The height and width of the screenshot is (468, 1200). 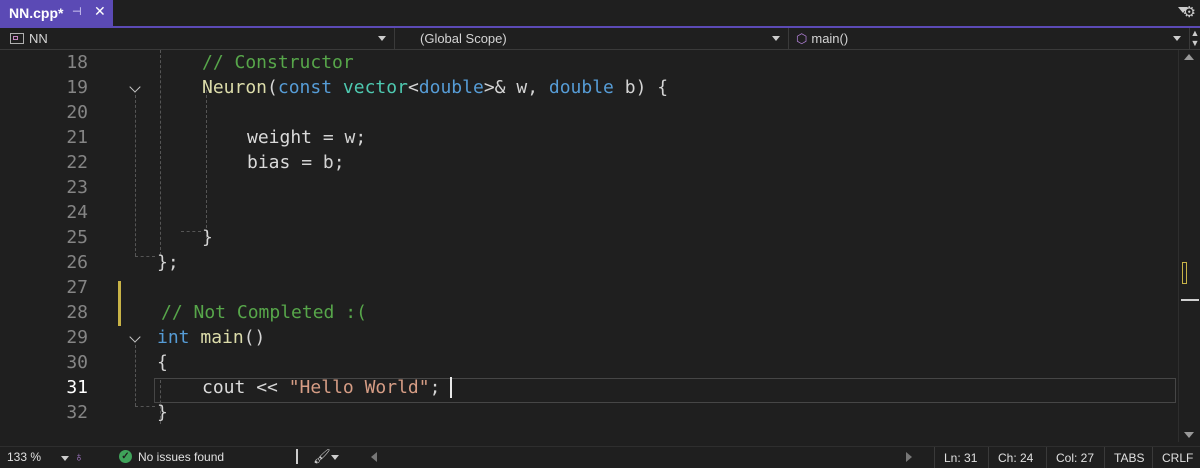 What do you see at coordinates (77, 187) in the screenshot?
I see `line-number: 23` at bounding box center [77, 187].